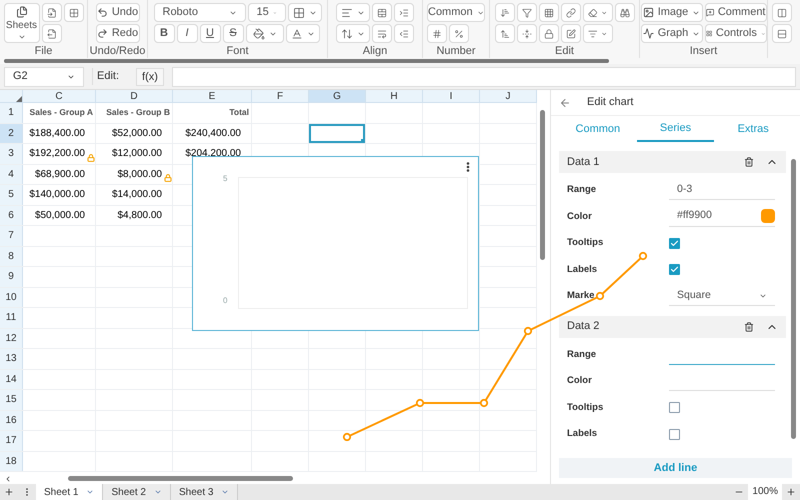  I want to click on image-icon, so click(648, 12).